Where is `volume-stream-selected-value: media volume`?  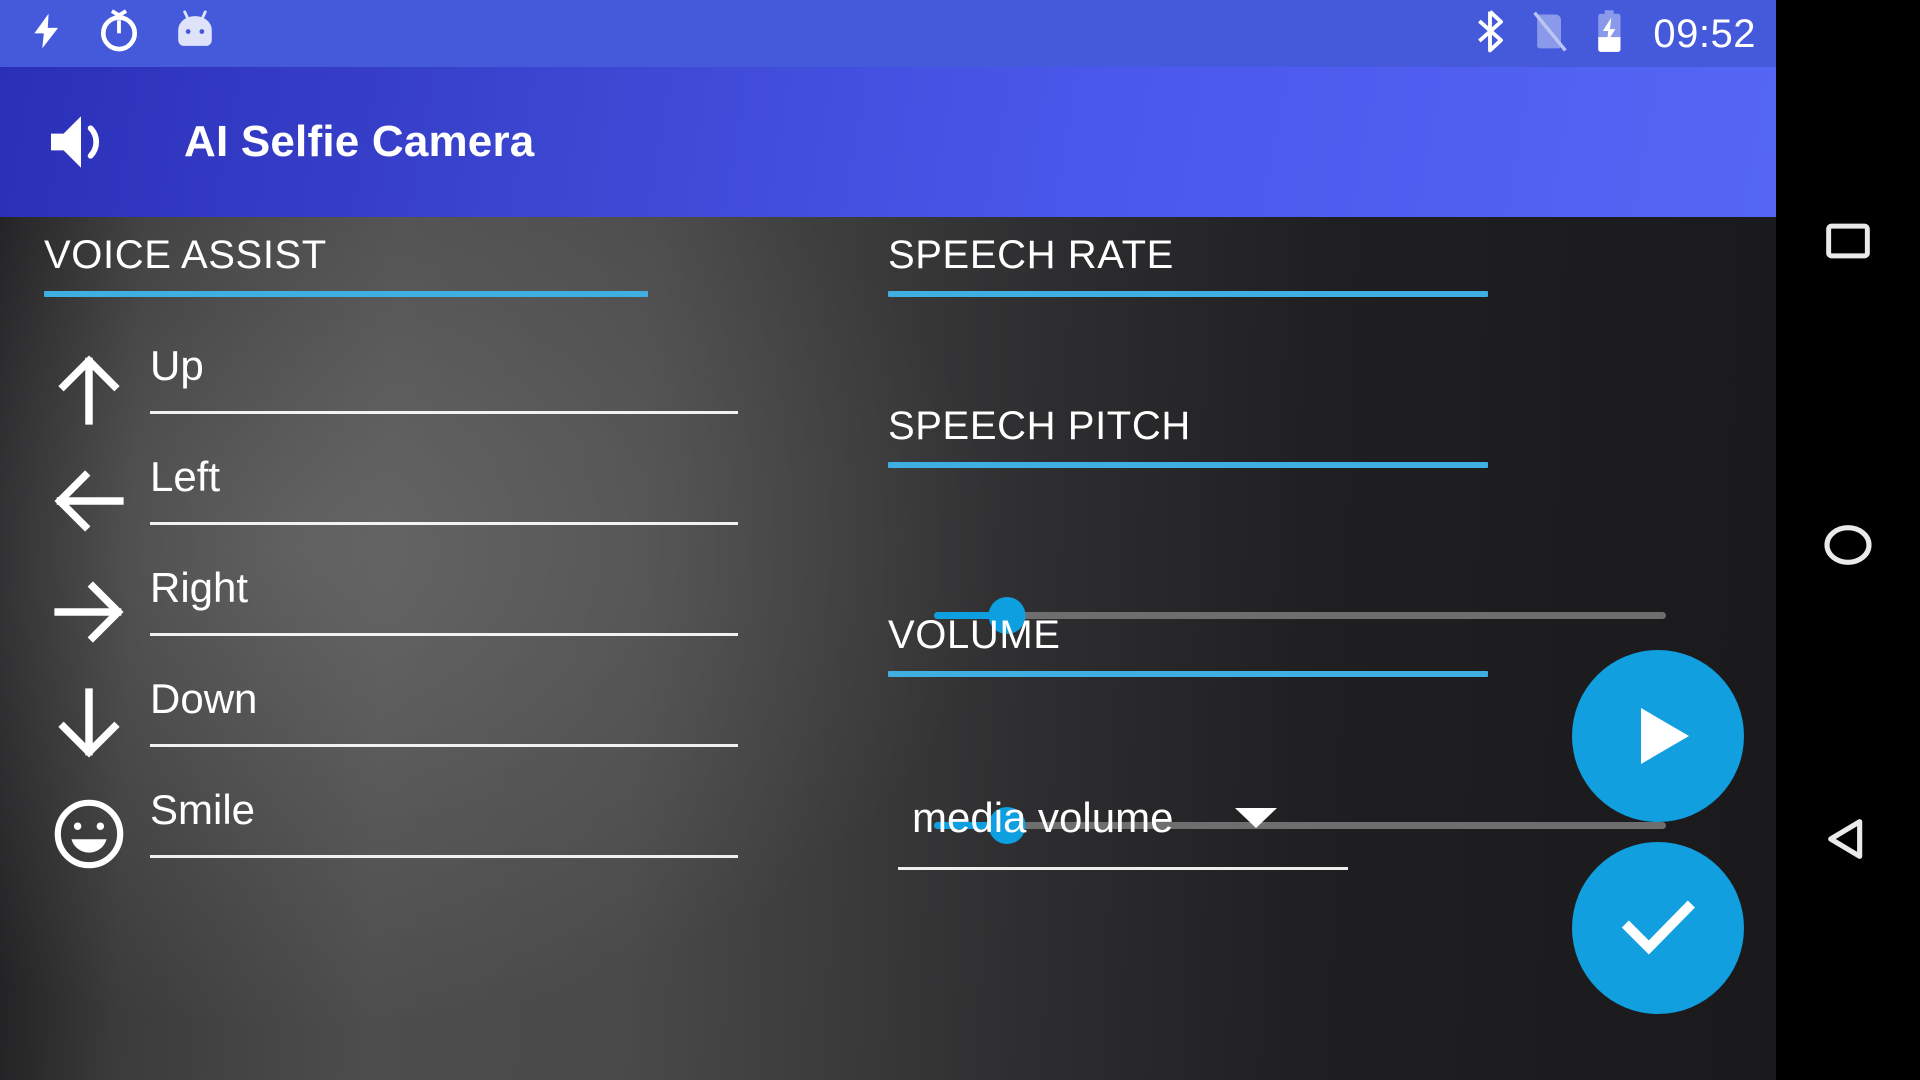 volume-stream-selected-value: media volume is located at coordinates (1043, 817).